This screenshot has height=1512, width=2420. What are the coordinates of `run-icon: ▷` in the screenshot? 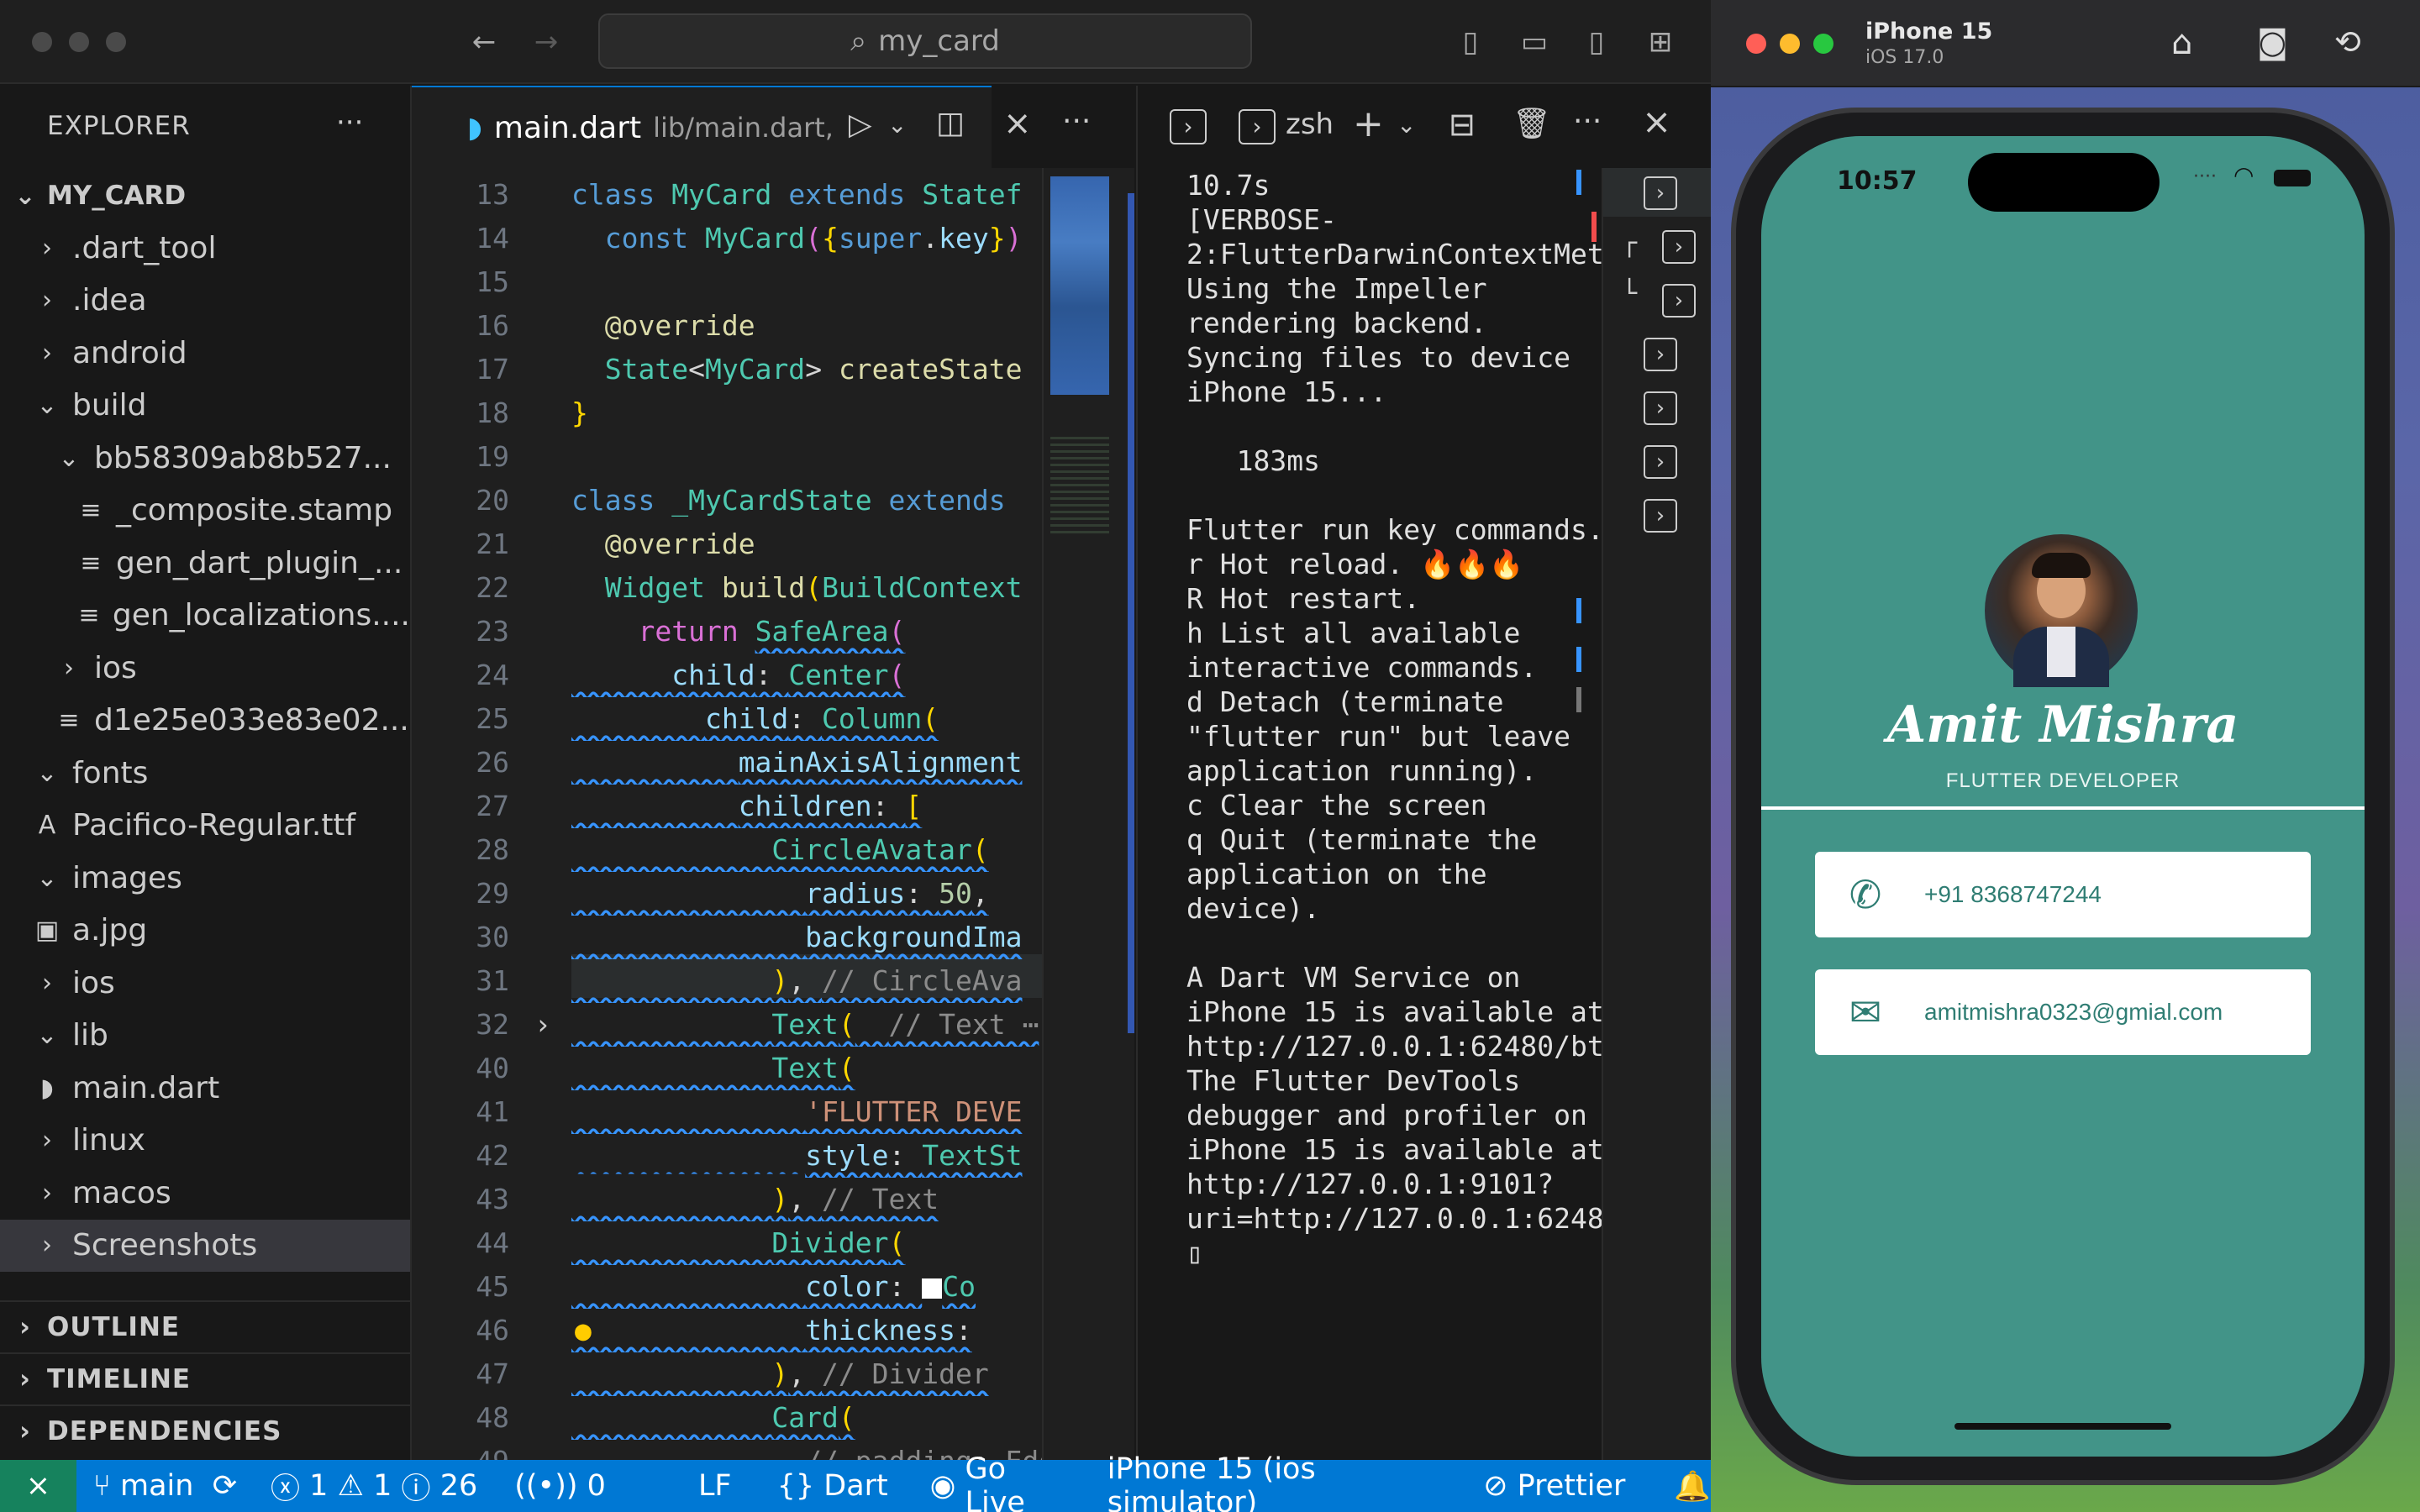 It's located at (861, 125).